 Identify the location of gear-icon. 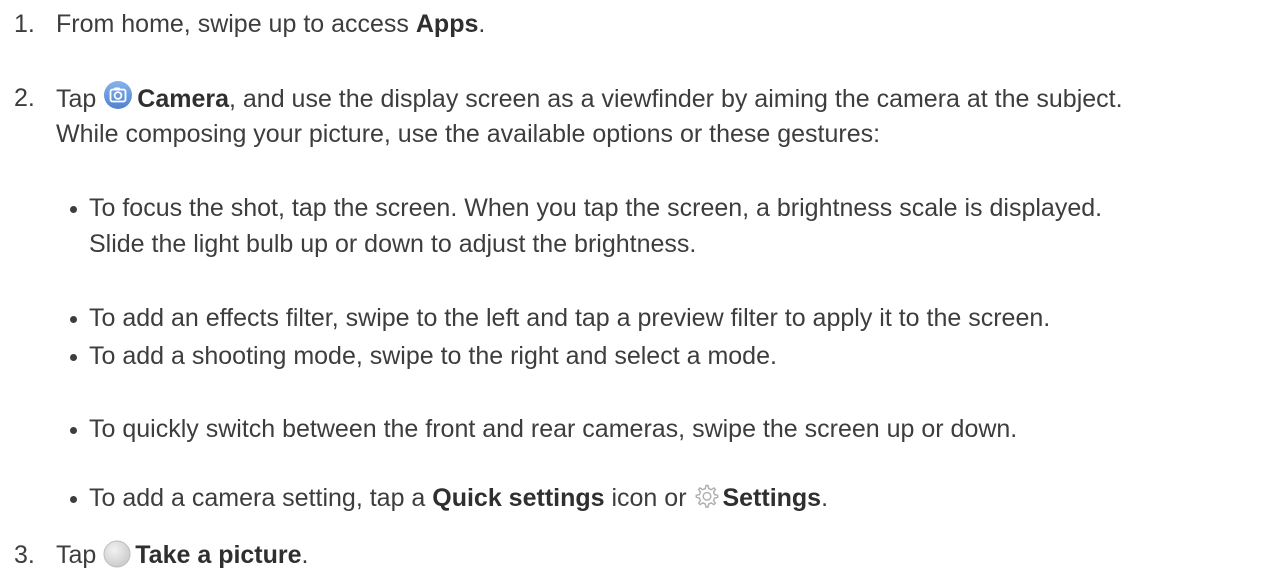
(707, 496).